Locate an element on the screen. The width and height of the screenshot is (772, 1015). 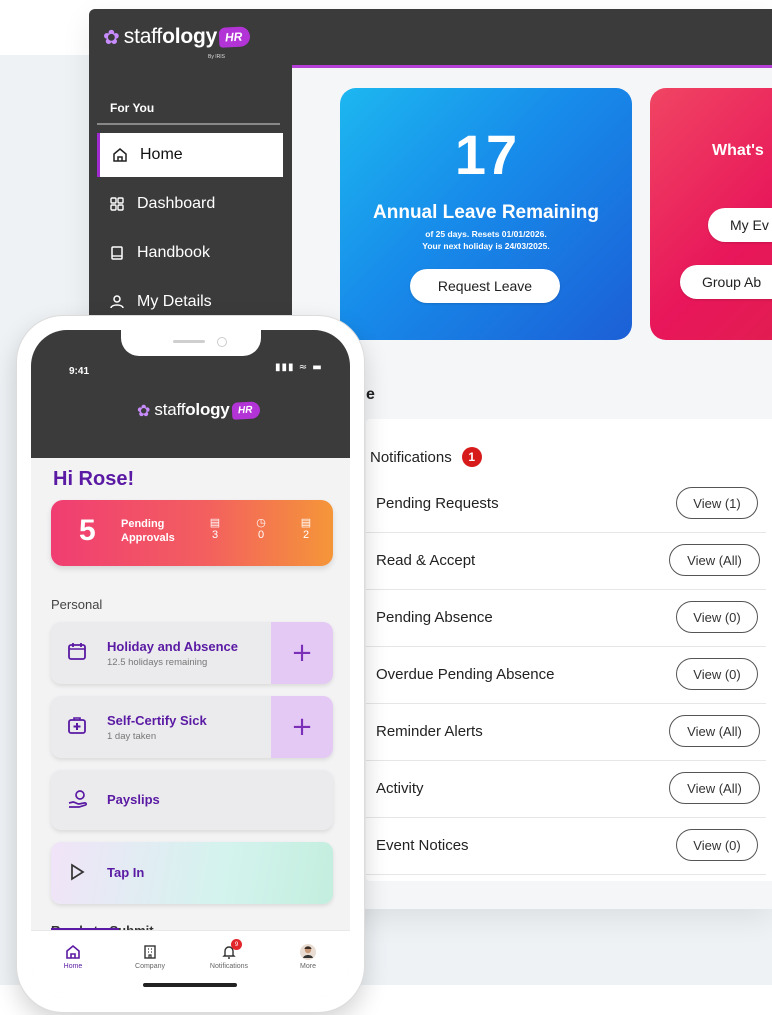
play-icon is located at coordinates (77, 872).